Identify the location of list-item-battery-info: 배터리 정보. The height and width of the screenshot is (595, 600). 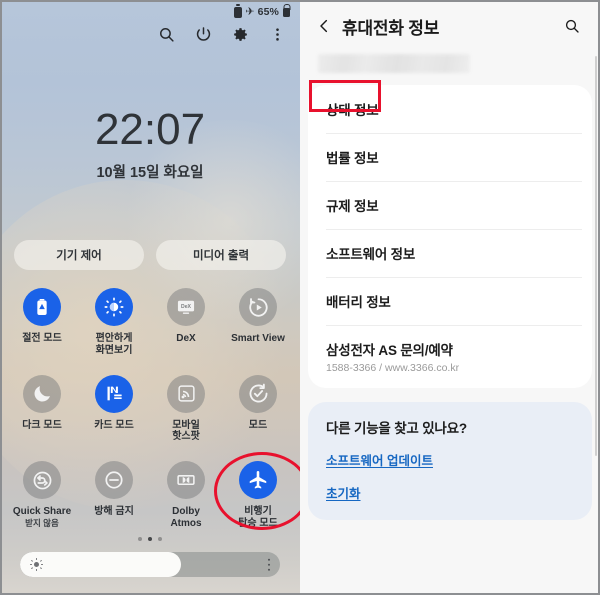
(450, 301).